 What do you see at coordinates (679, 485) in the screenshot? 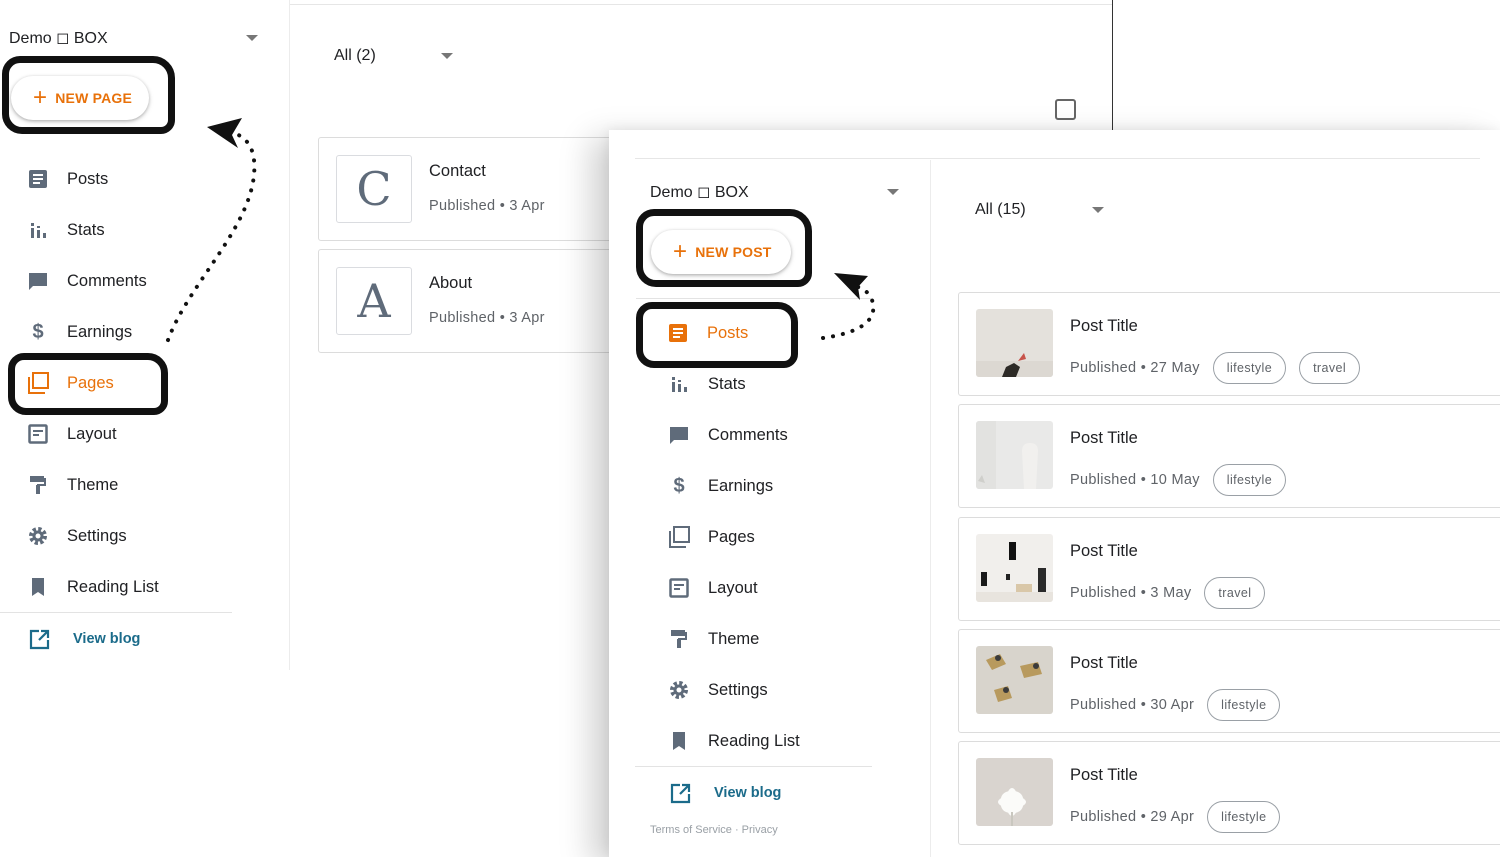
I see `earnings-icon: $` at bounding box center [679, 485].